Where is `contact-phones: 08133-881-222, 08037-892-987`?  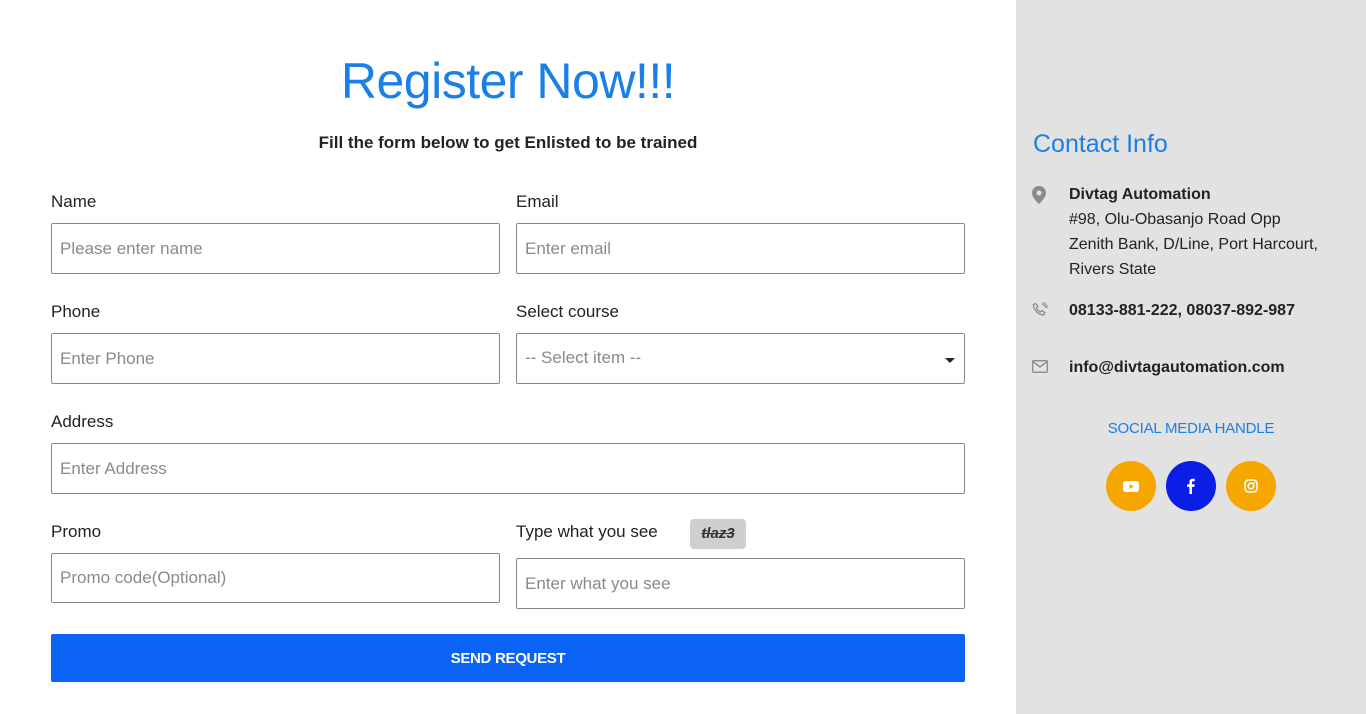
contact-phones: 08133-881-222, 08037-892-987 is located at coordinates (1182, 310).